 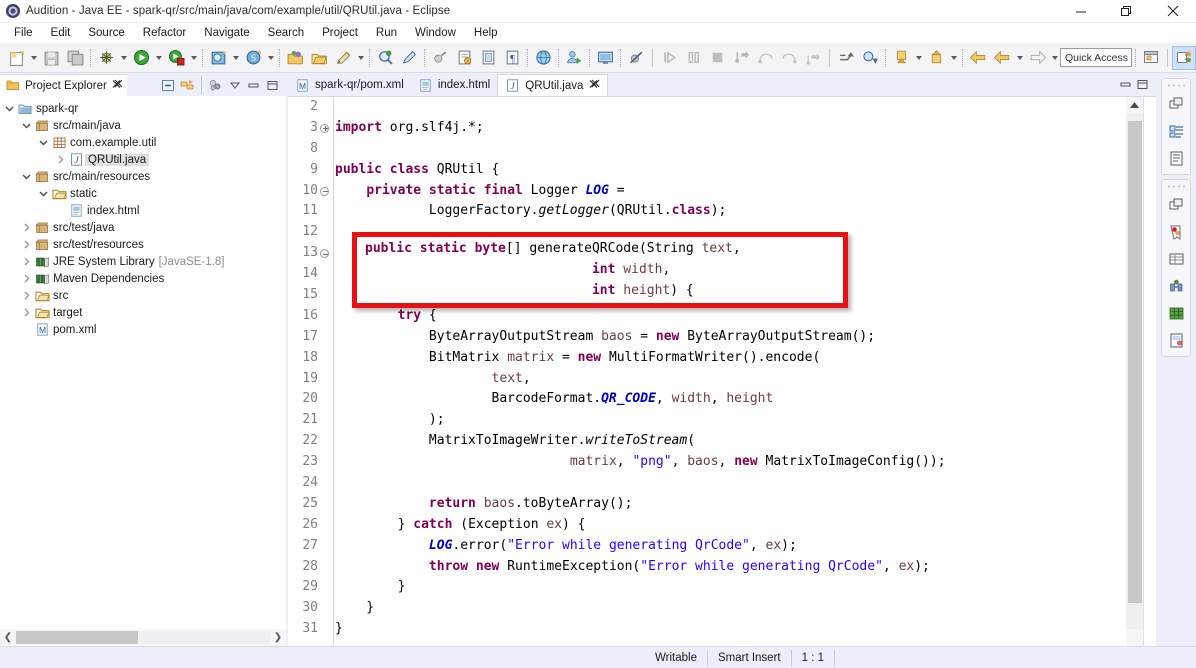 What do you see at coordinates (143, 312) in the screenshot?
I see `tree-item-target: target` at bounding box center [143, 312].